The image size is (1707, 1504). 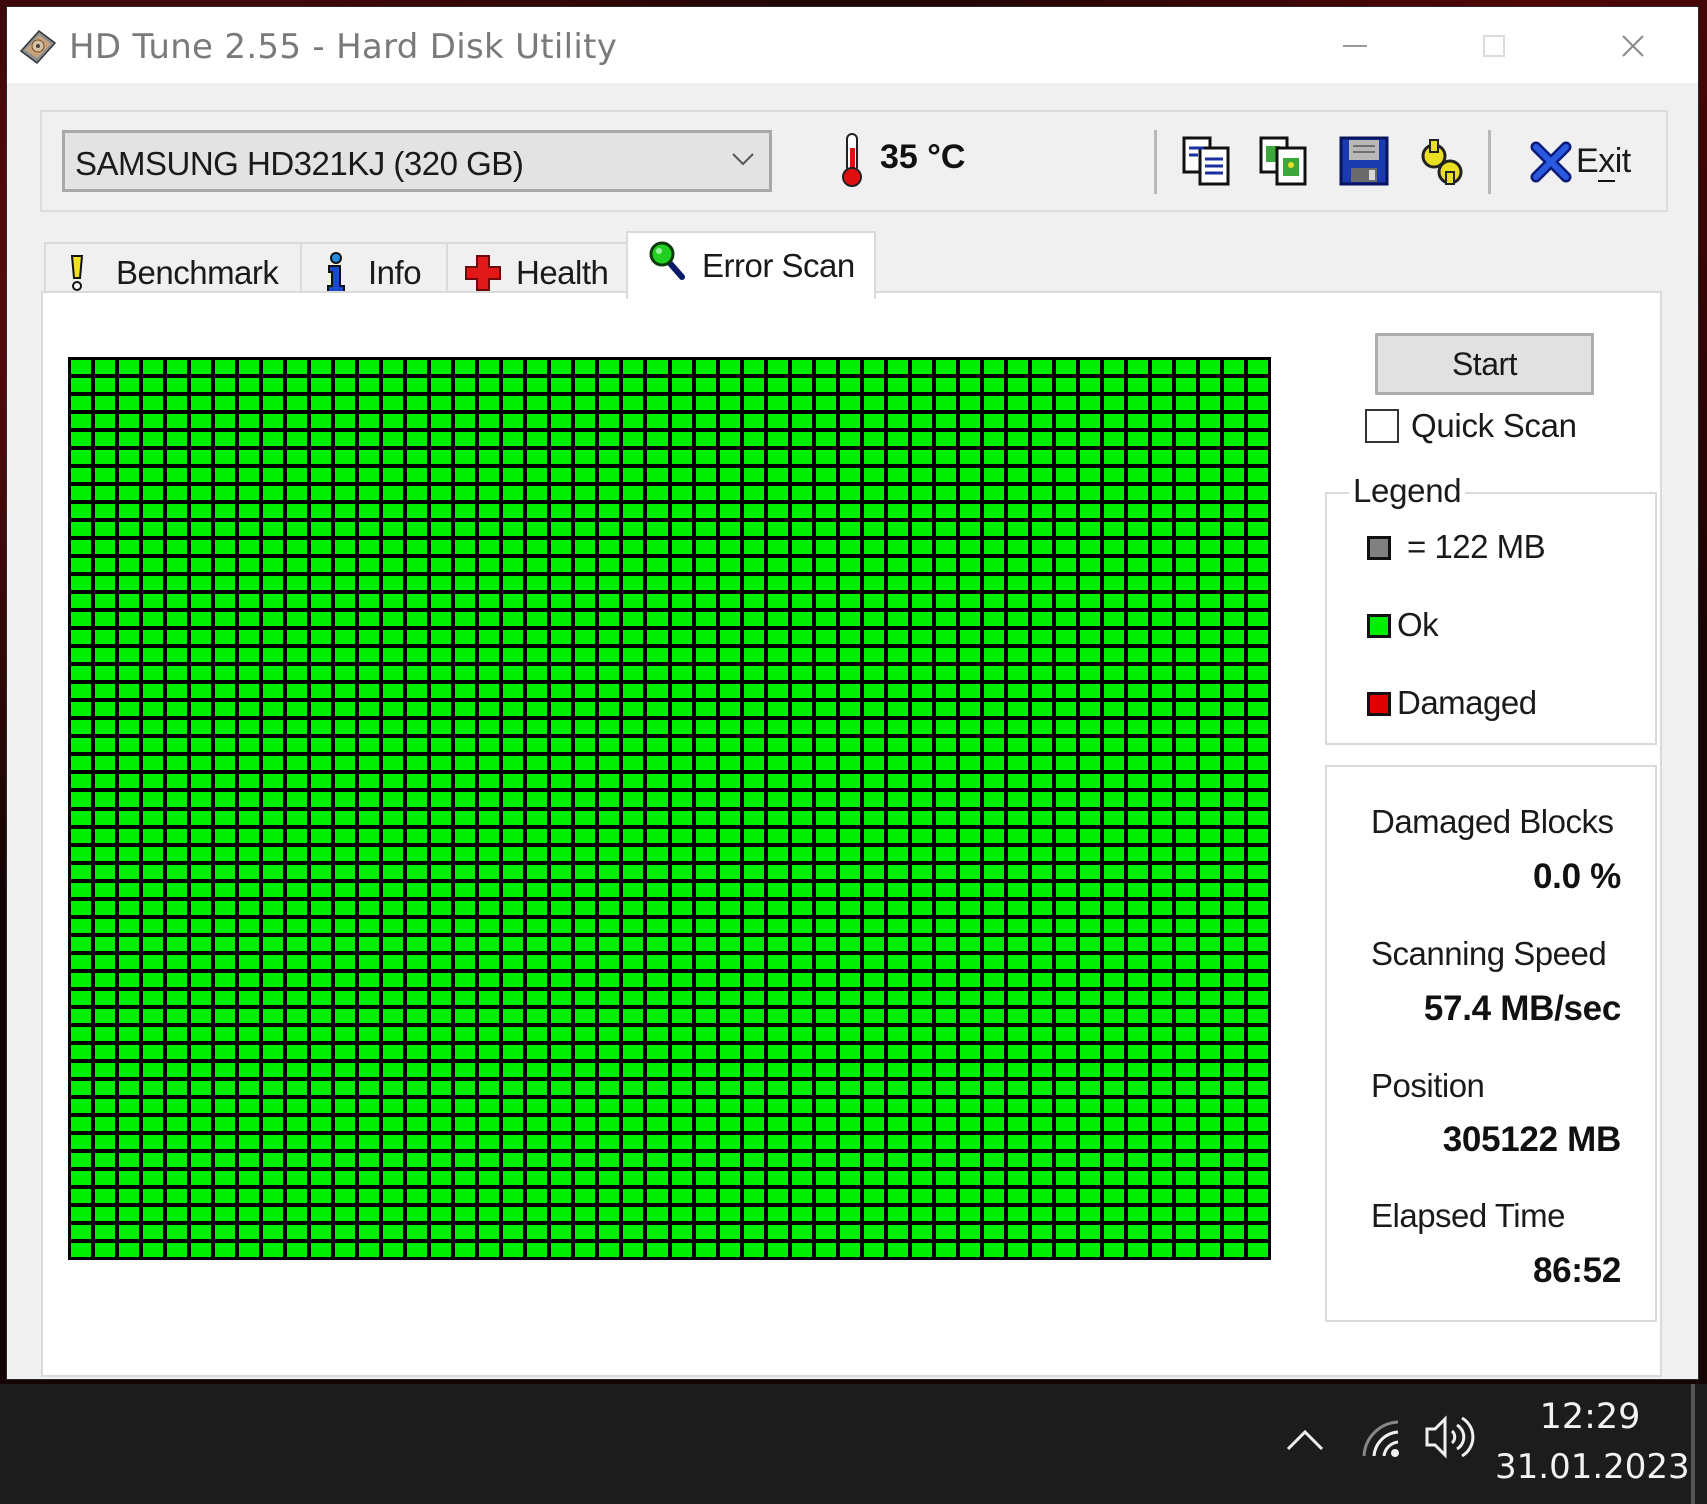 What do you see at coordinates (1494, 46) in the screenshot?
I see `maximize-button` at bounding box center [1494, 46].